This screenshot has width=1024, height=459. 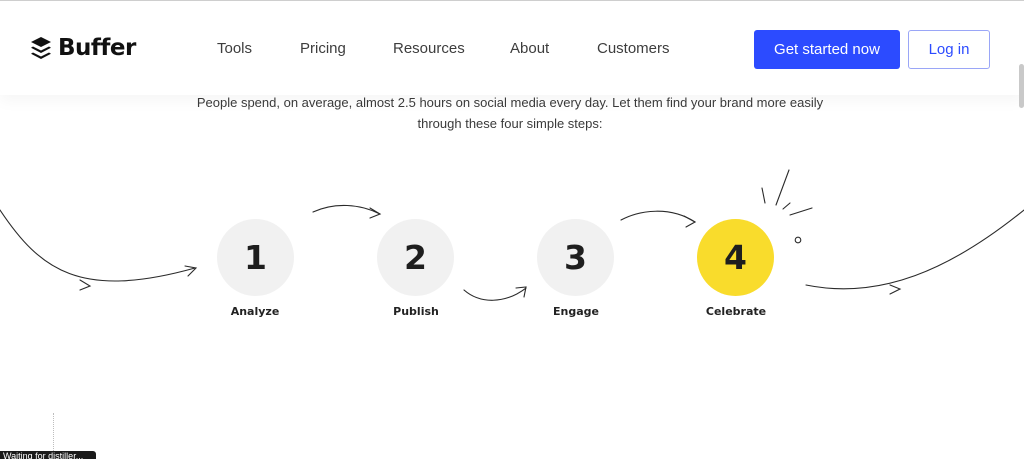 I want to click on nav-item-pricing: Pricing, so click(x=323, y=48).